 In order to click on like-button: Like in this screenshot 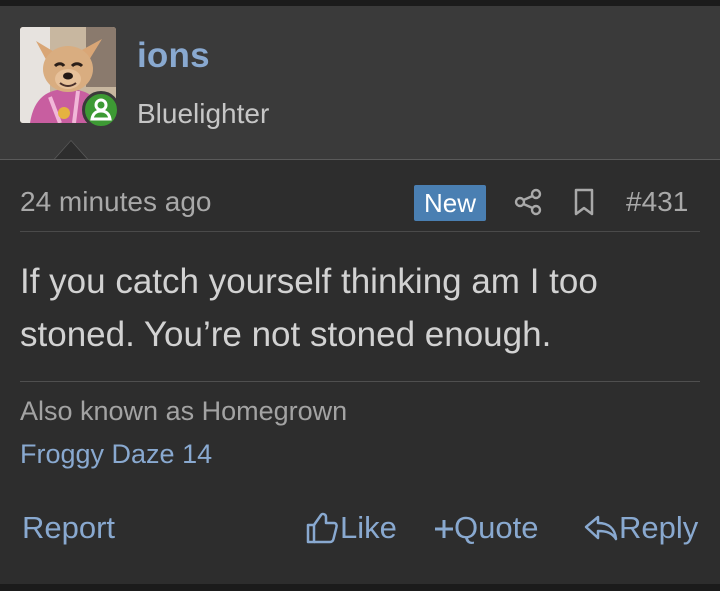, I will do `click(351, 528)`.